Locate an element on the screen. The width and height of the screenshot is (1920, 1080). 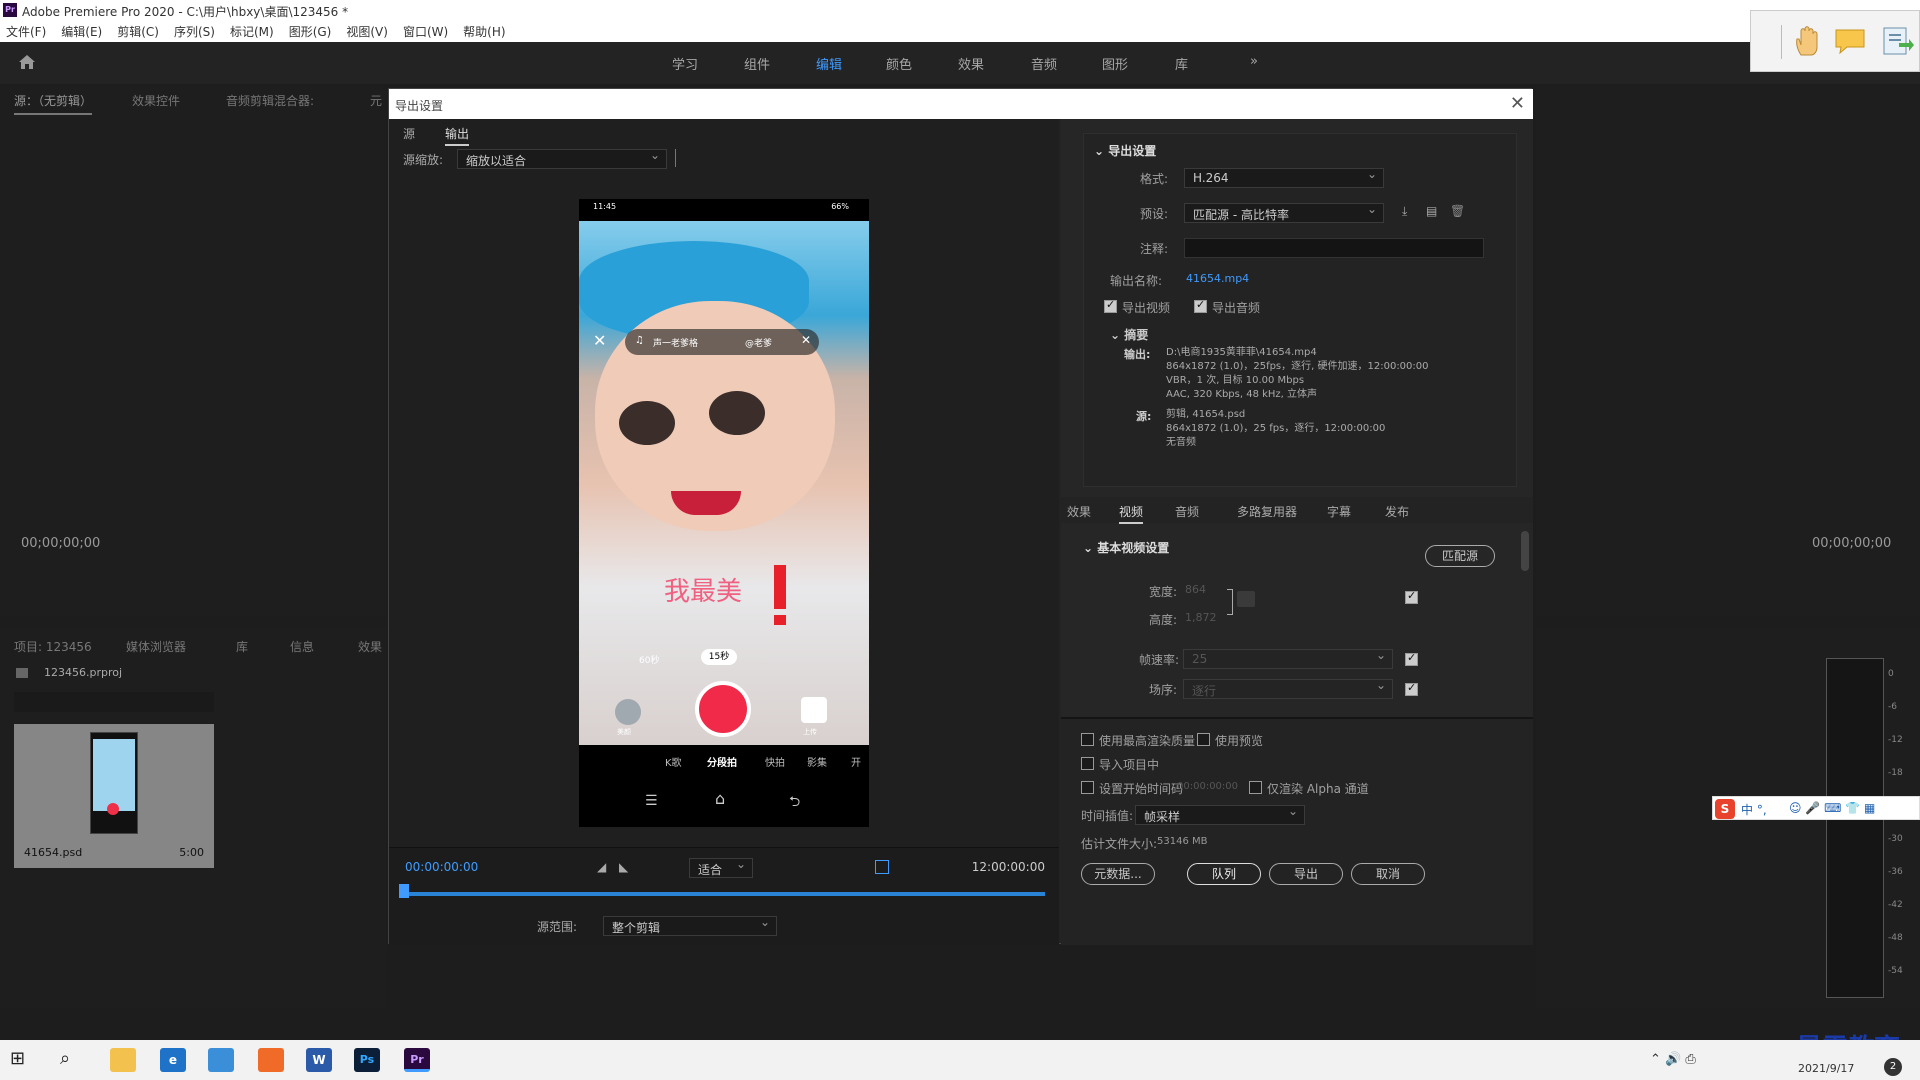
hand-icon is located at coordinates (1807, 41).